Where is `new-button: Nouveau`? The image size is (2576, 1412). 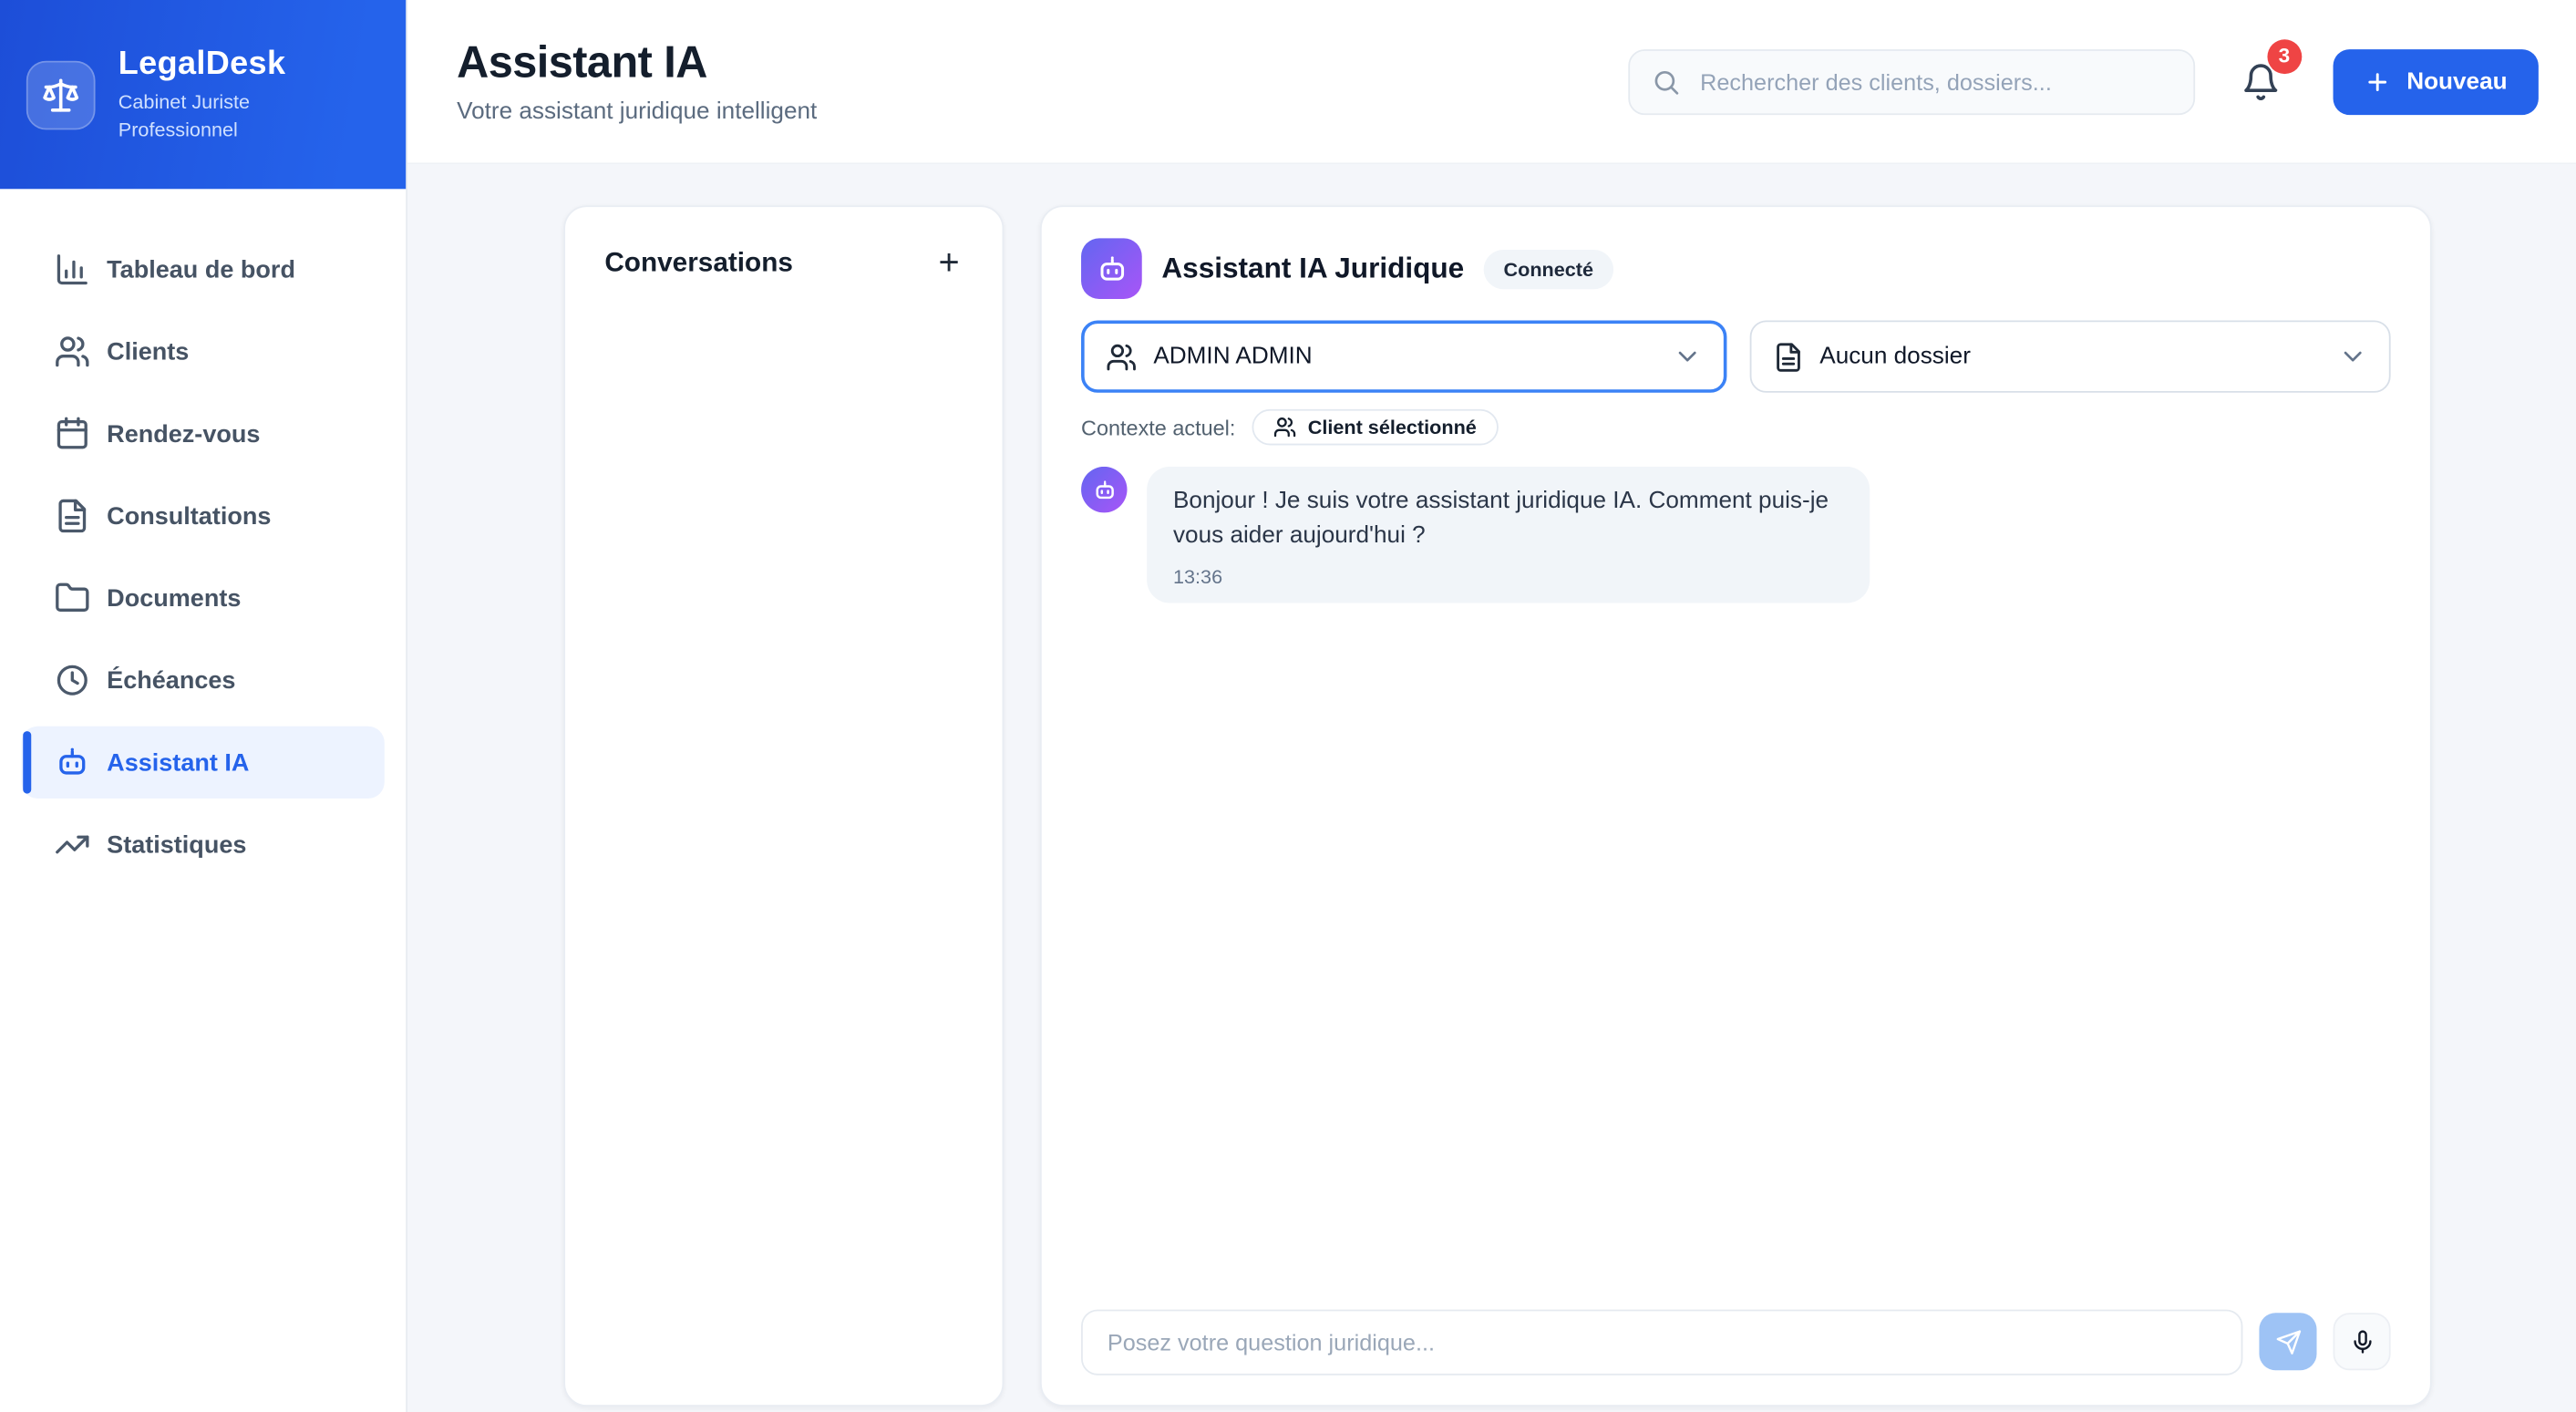
new-button: Nouveau is located at coordinates (2436, 81).